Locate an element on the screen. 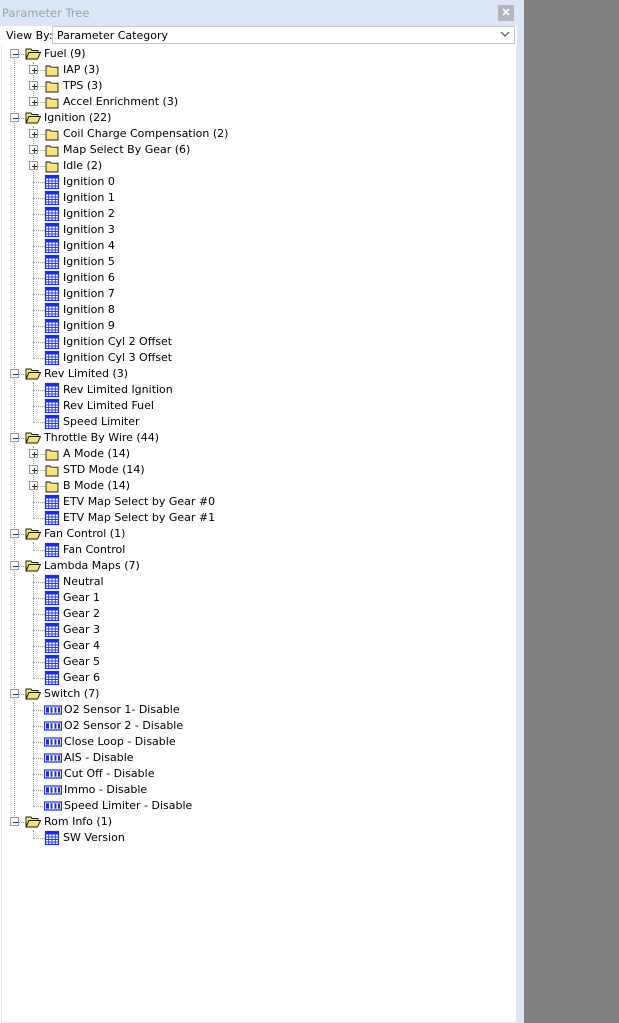 The width and height of the screenshot is (619, 1023). tree-item-ignition-4: Ignition 4 is located at coordinates (257, 246).